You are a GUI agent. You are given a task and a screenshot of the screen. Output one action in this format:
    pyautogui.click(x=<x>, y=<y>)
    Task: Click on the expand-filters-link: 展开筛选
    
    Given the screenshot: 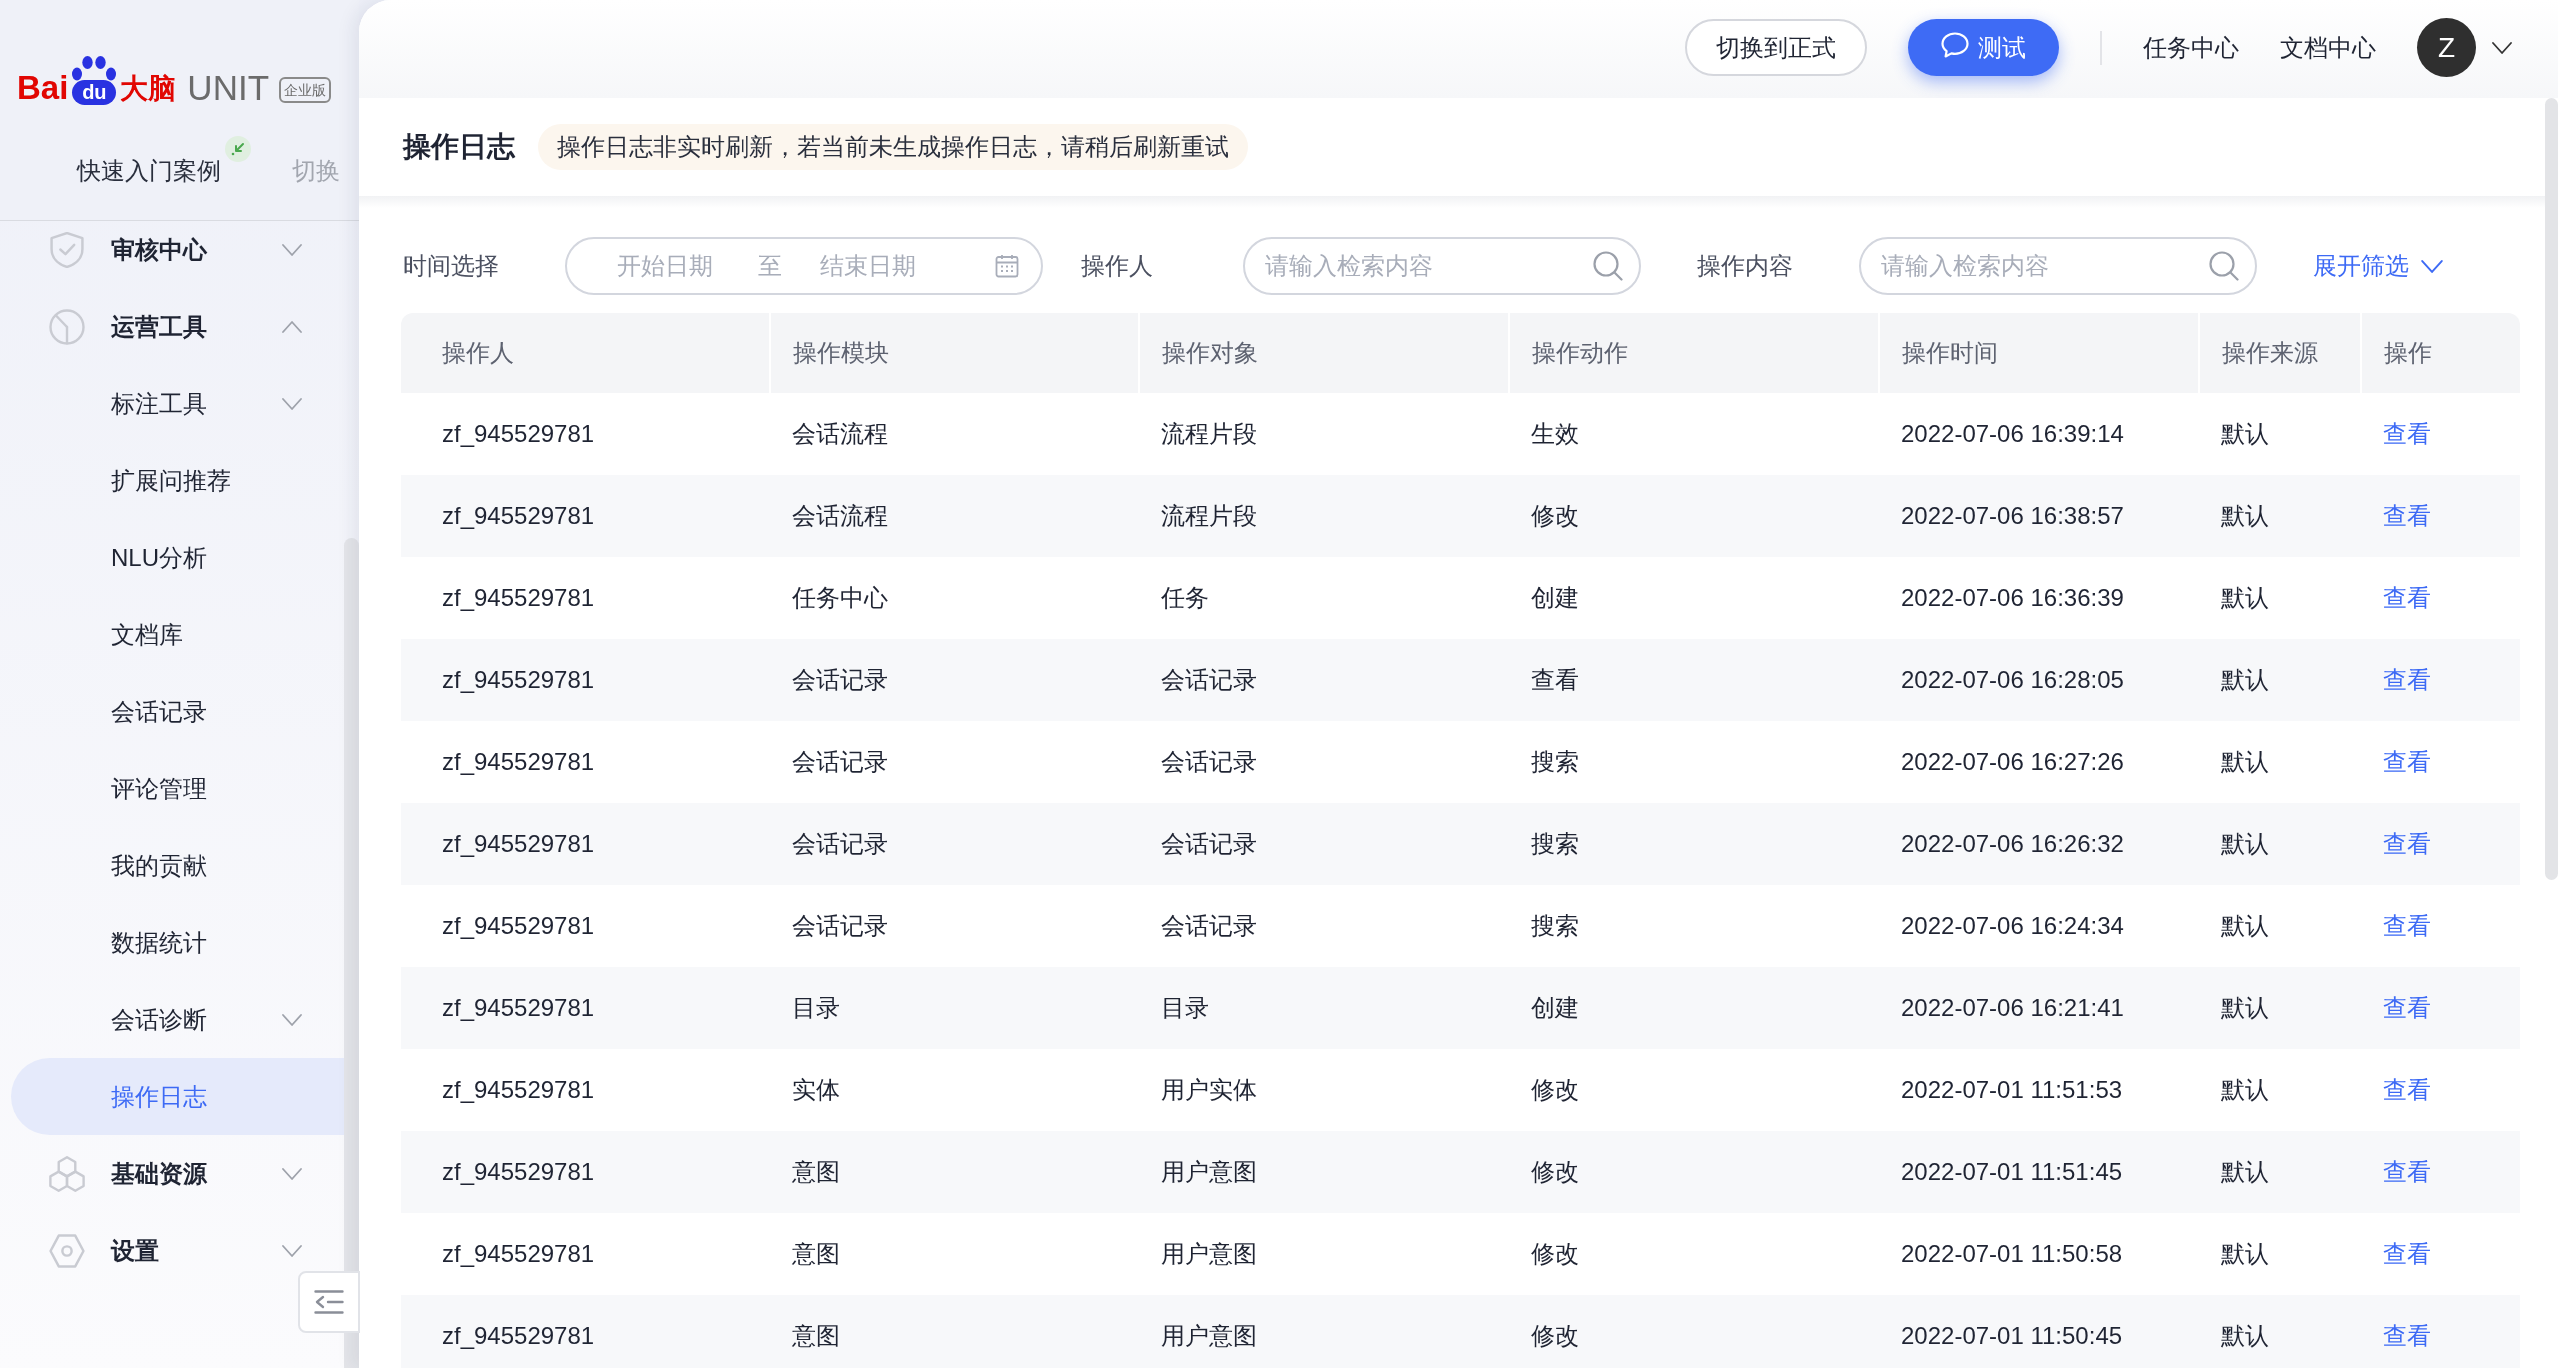 What is the action you would take?
    pyautogui.click(x=2378, y=266)
    